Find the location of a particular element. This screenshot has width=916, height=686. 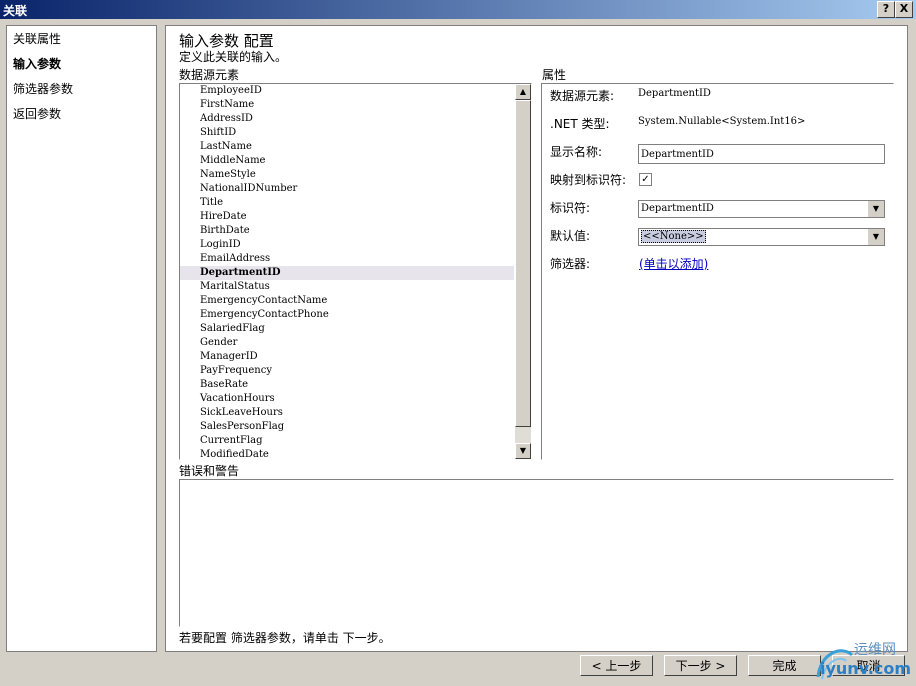

list-item: EmailAddress is located at coordinates (347, 259).